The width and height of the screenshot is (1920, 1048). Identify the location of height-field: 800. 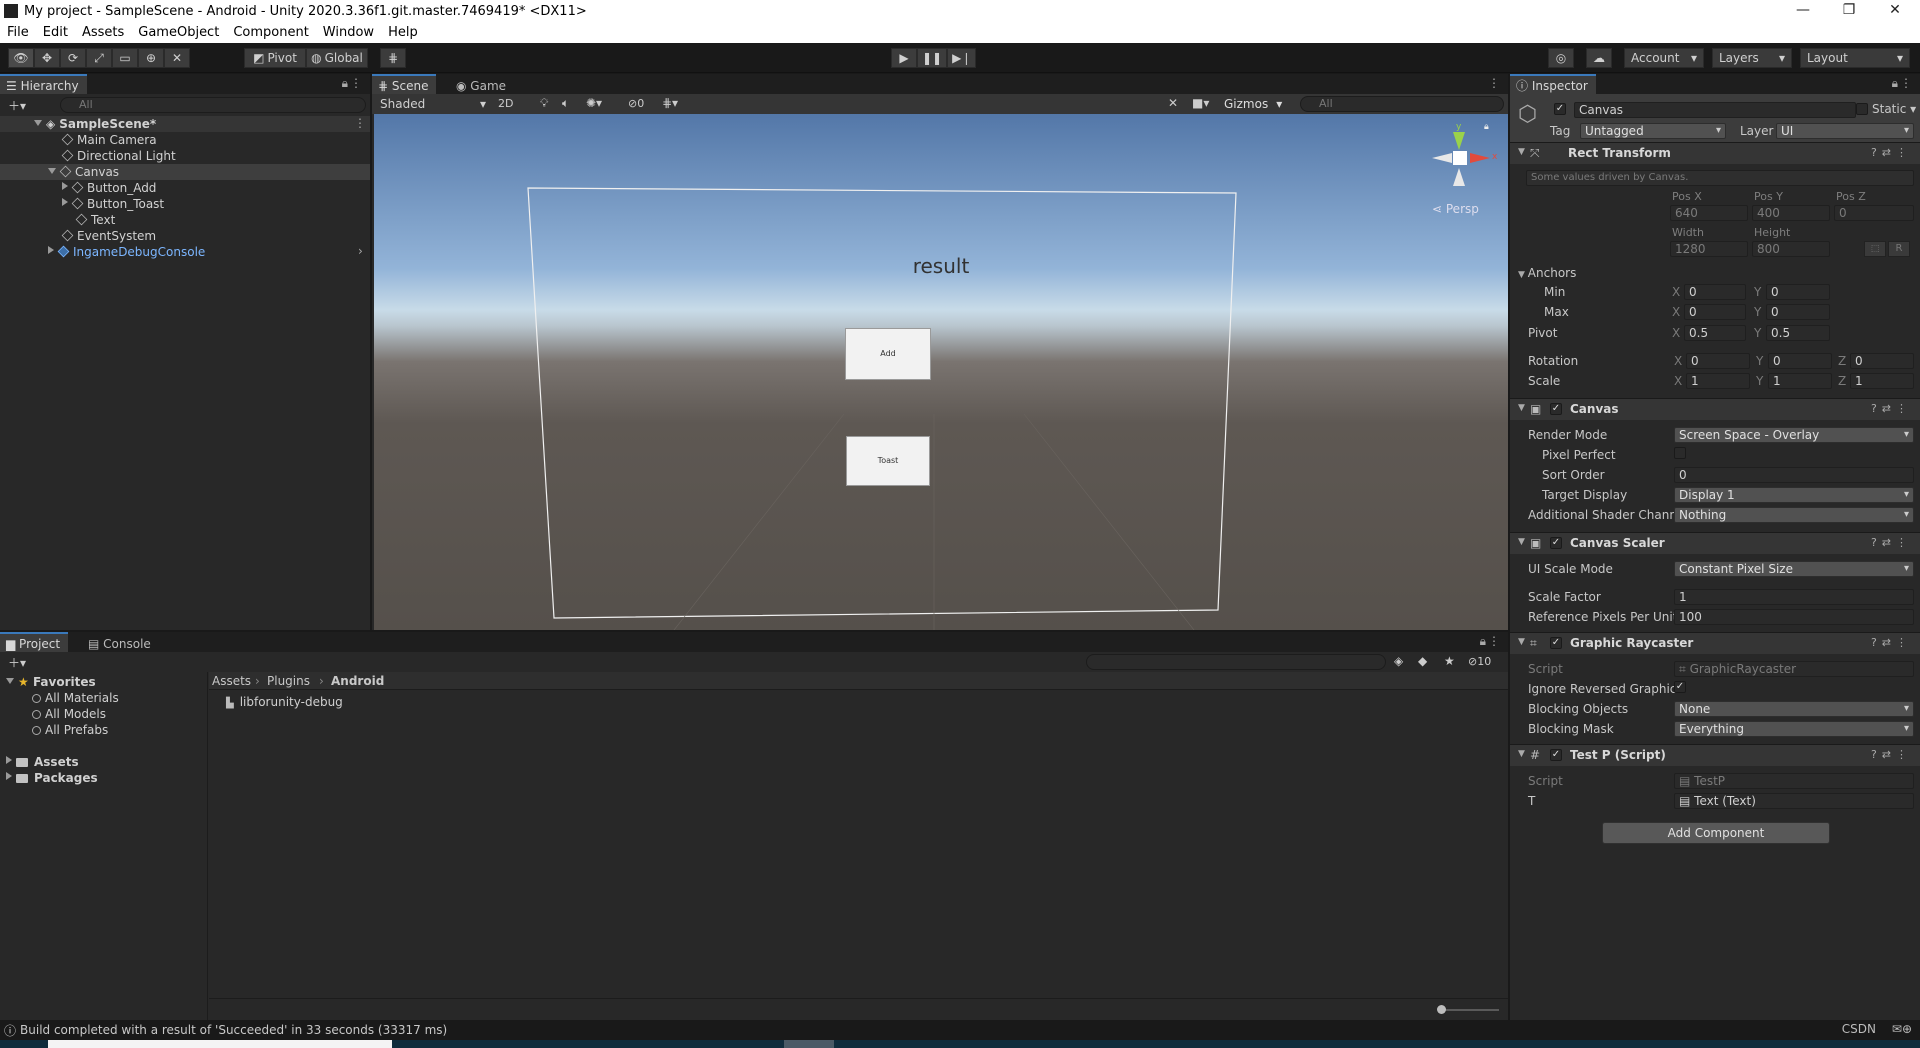
(1791, 249).